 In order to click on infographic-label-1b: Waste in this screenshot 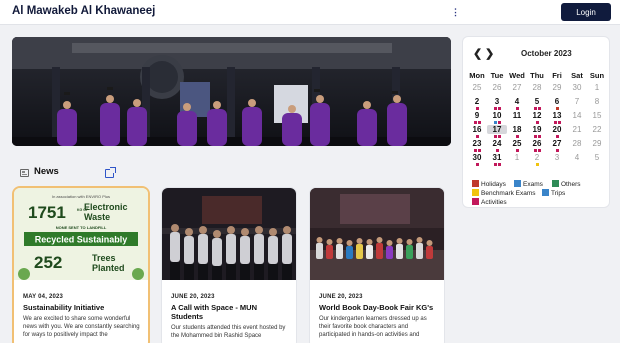, I will do `click(97, 217)`.